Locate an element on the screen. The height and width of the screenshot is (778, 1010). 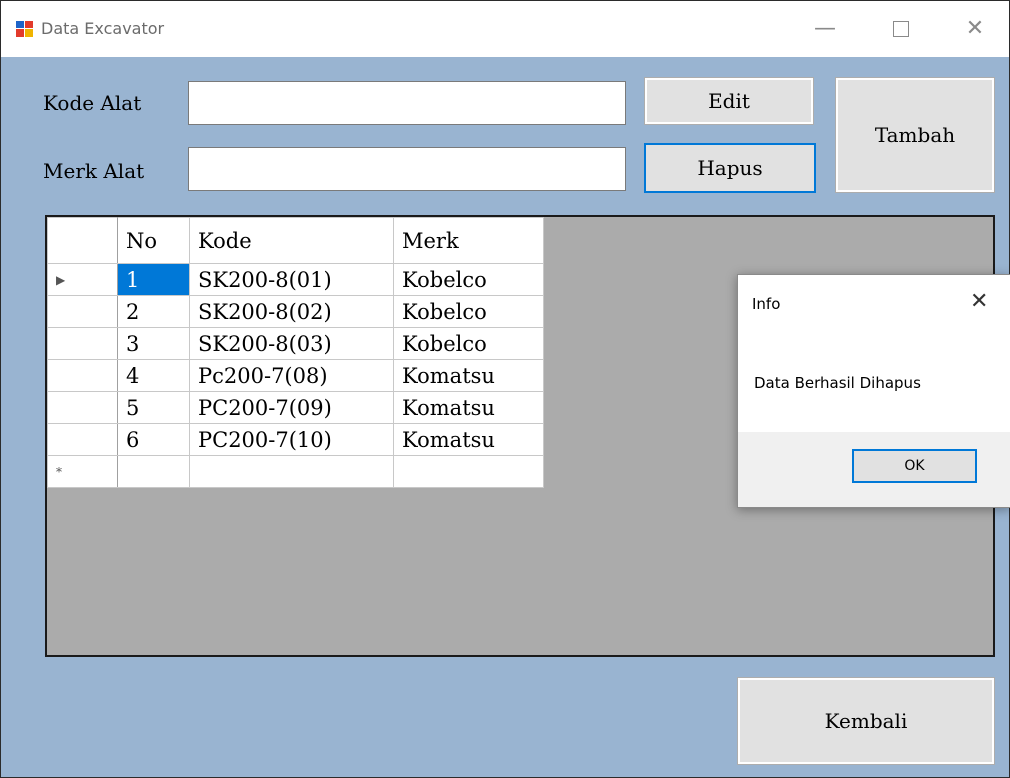
cell-kode: Pc200-7(08) is located at coordinates (291, 375).